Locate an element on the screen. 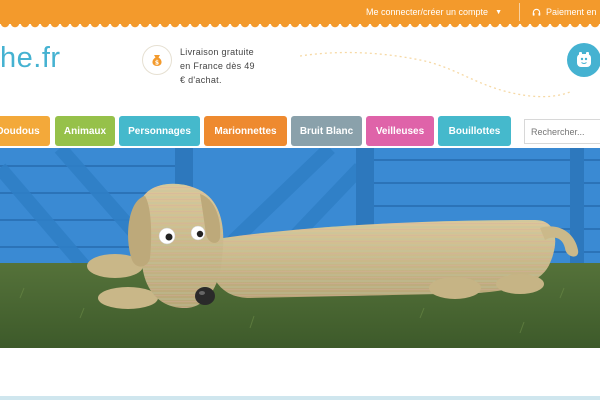  decorative-dotted-wave is located at coordinates (435, 74).